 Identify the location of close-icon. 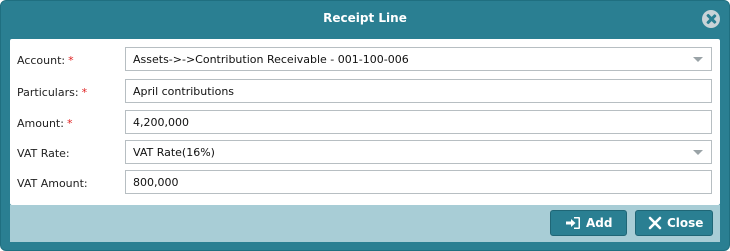
(655, 223).